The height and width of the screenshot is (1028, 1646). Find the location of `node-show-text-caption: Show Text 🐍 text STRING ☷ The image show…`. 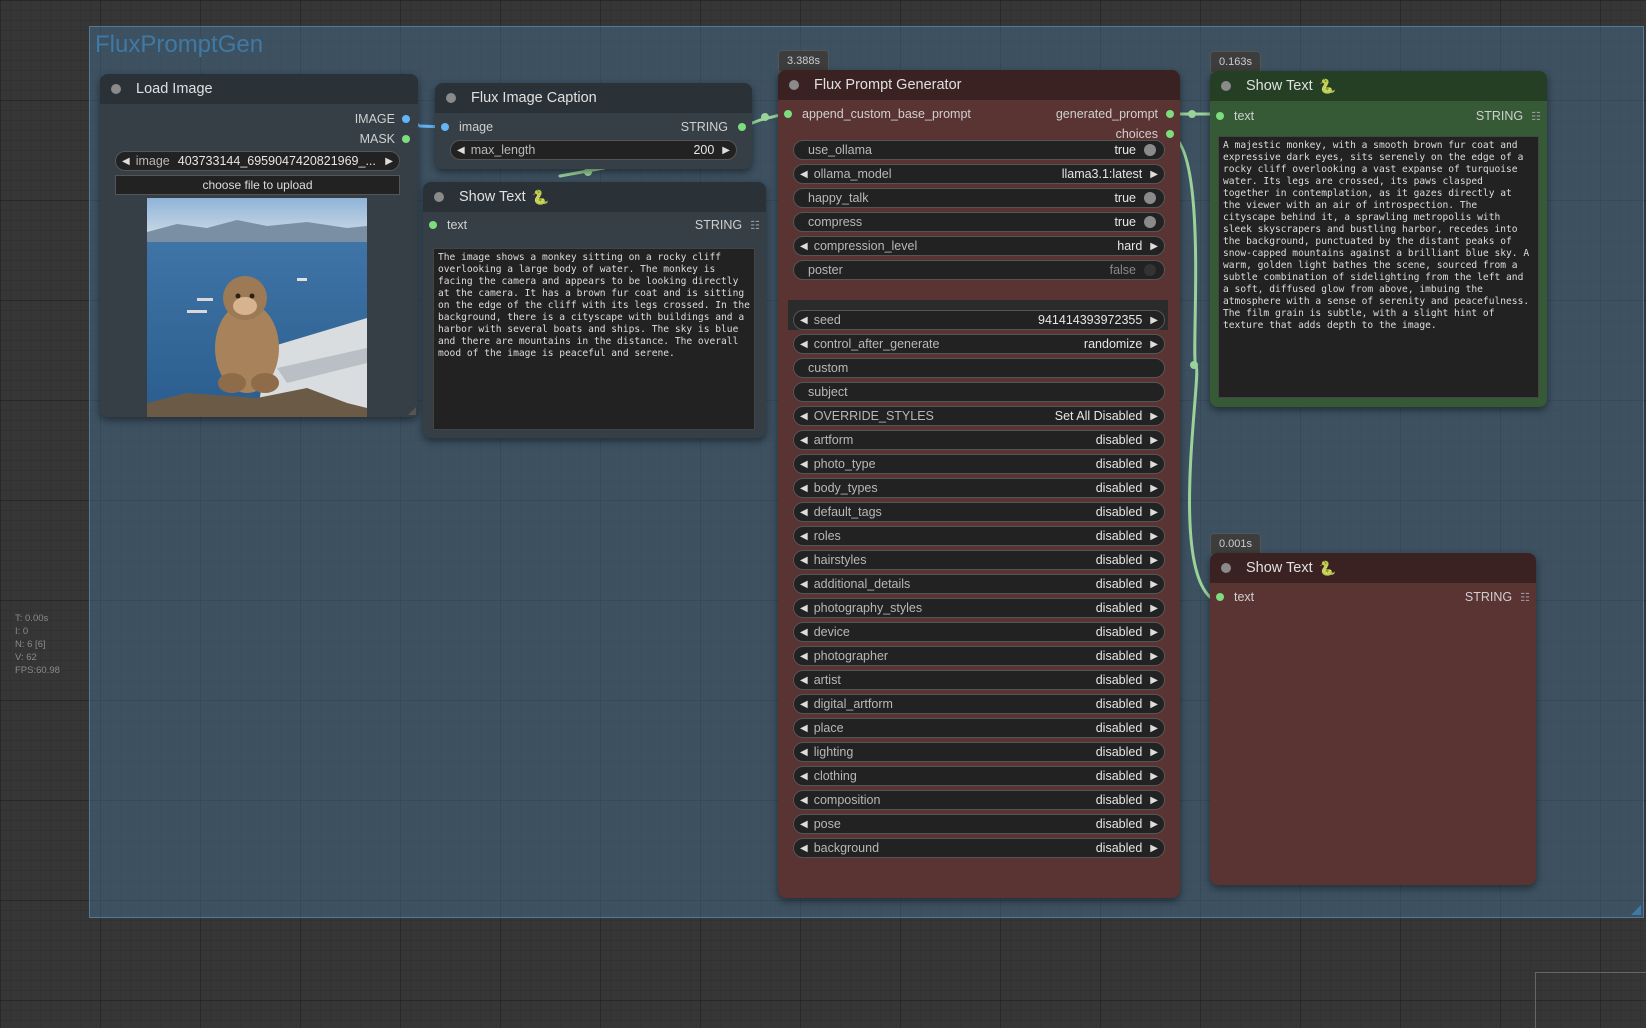

node-show-text-caption: Show Text 🐍 text STRING ☷ The image show… is located at coordinates (594, 310).